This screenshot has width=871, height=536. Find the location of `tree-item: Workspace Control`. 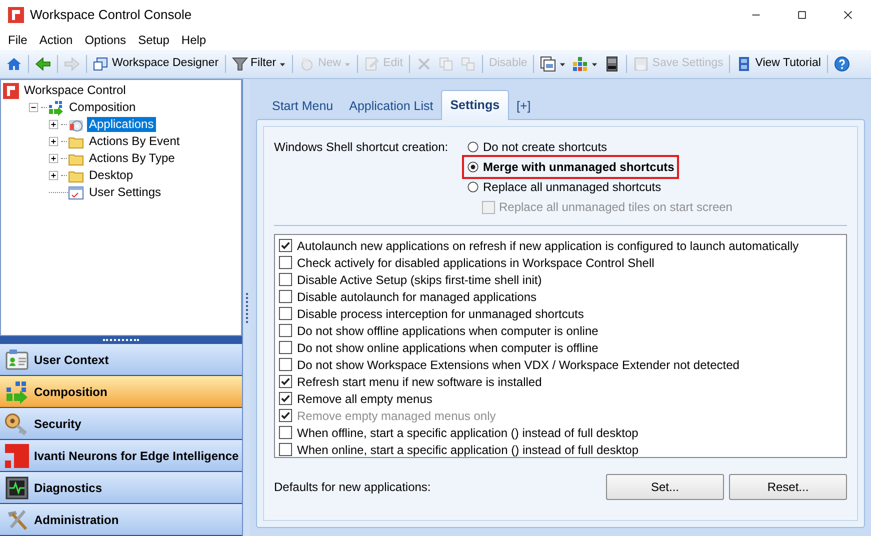

tree-item: Workspace Control is located at coordinates (75, 90).